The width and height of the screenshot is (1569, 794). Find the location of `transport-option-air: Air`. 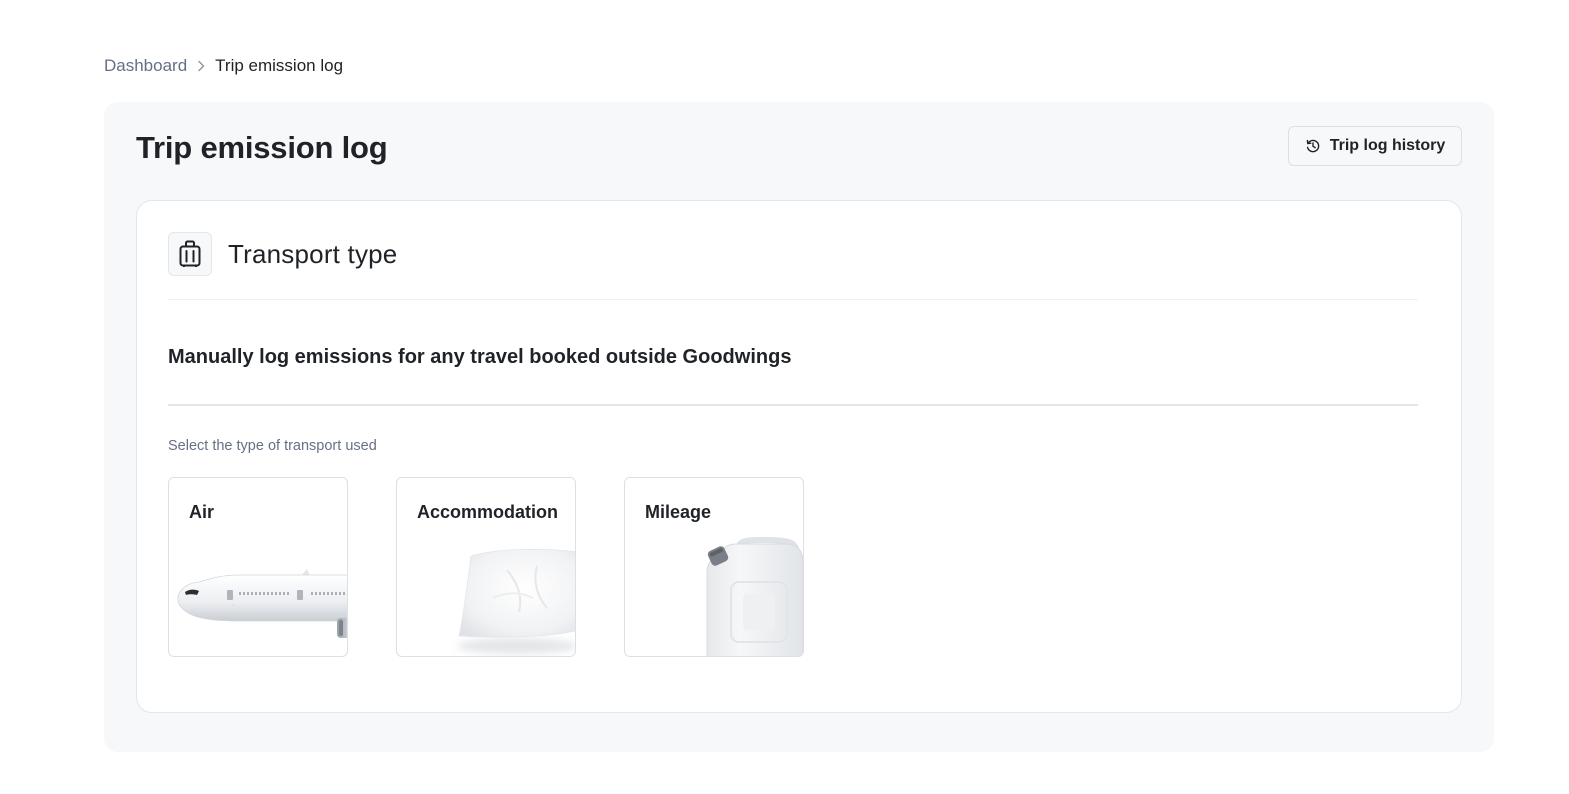

transport-option-air: Air is located at coordinates (258, 567).